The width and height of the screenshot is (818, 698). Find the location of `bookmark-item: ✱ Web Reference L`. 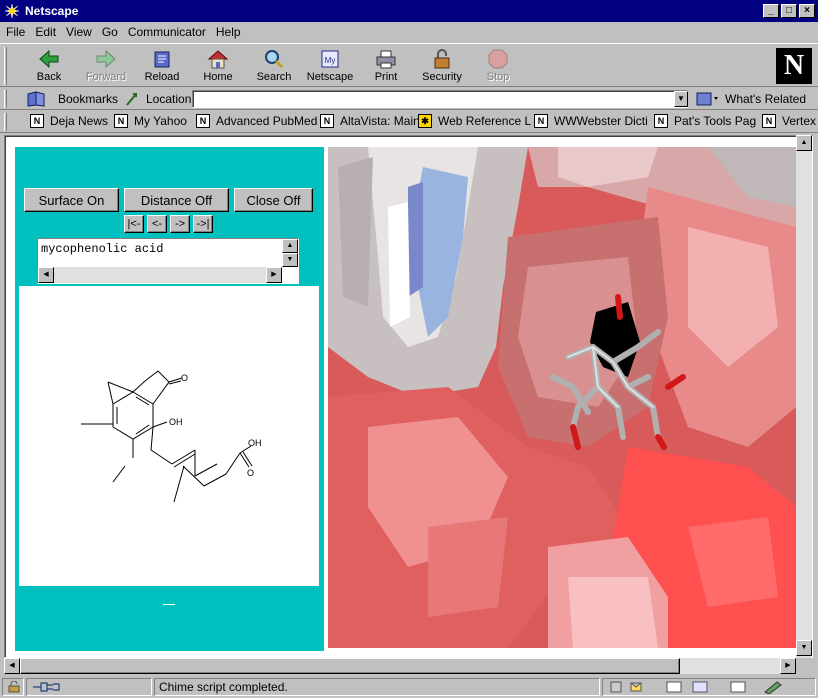

bookmark-item: ✱ Web Reference L is located at coordinates (474, 121).